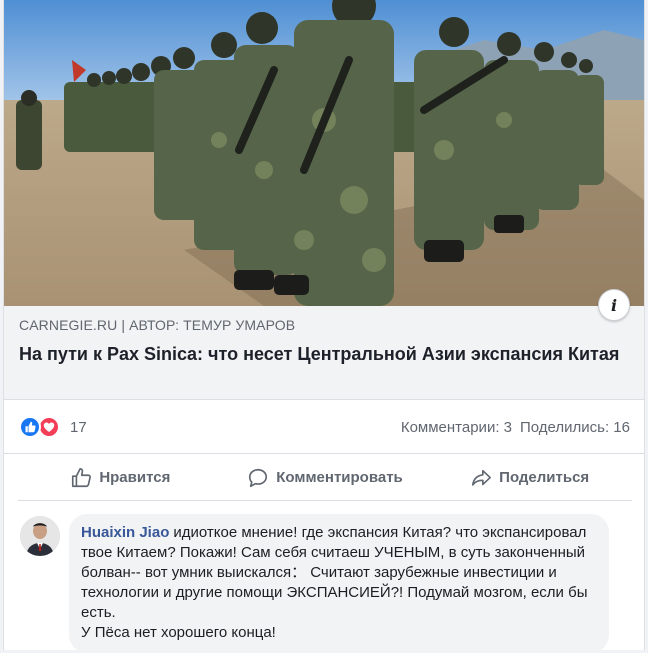 This screenshot has height=653, width=648. What do you see at coordinates (125, 532) in the screenshot?
I see `comment-author-link: Huaixin Jiao` at bounding box center [125, 532].